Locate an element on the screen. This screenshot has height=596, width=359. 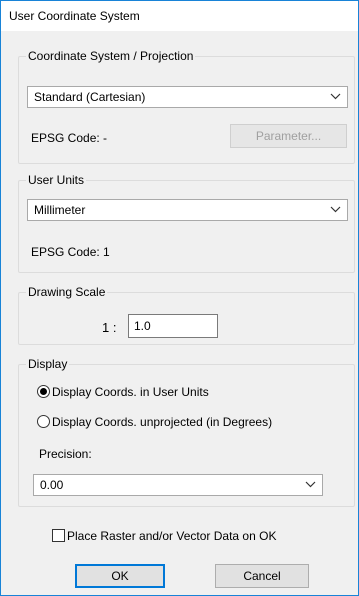
drawing-scale-legend: Drawing Scale is located at coordinates (67, 292).